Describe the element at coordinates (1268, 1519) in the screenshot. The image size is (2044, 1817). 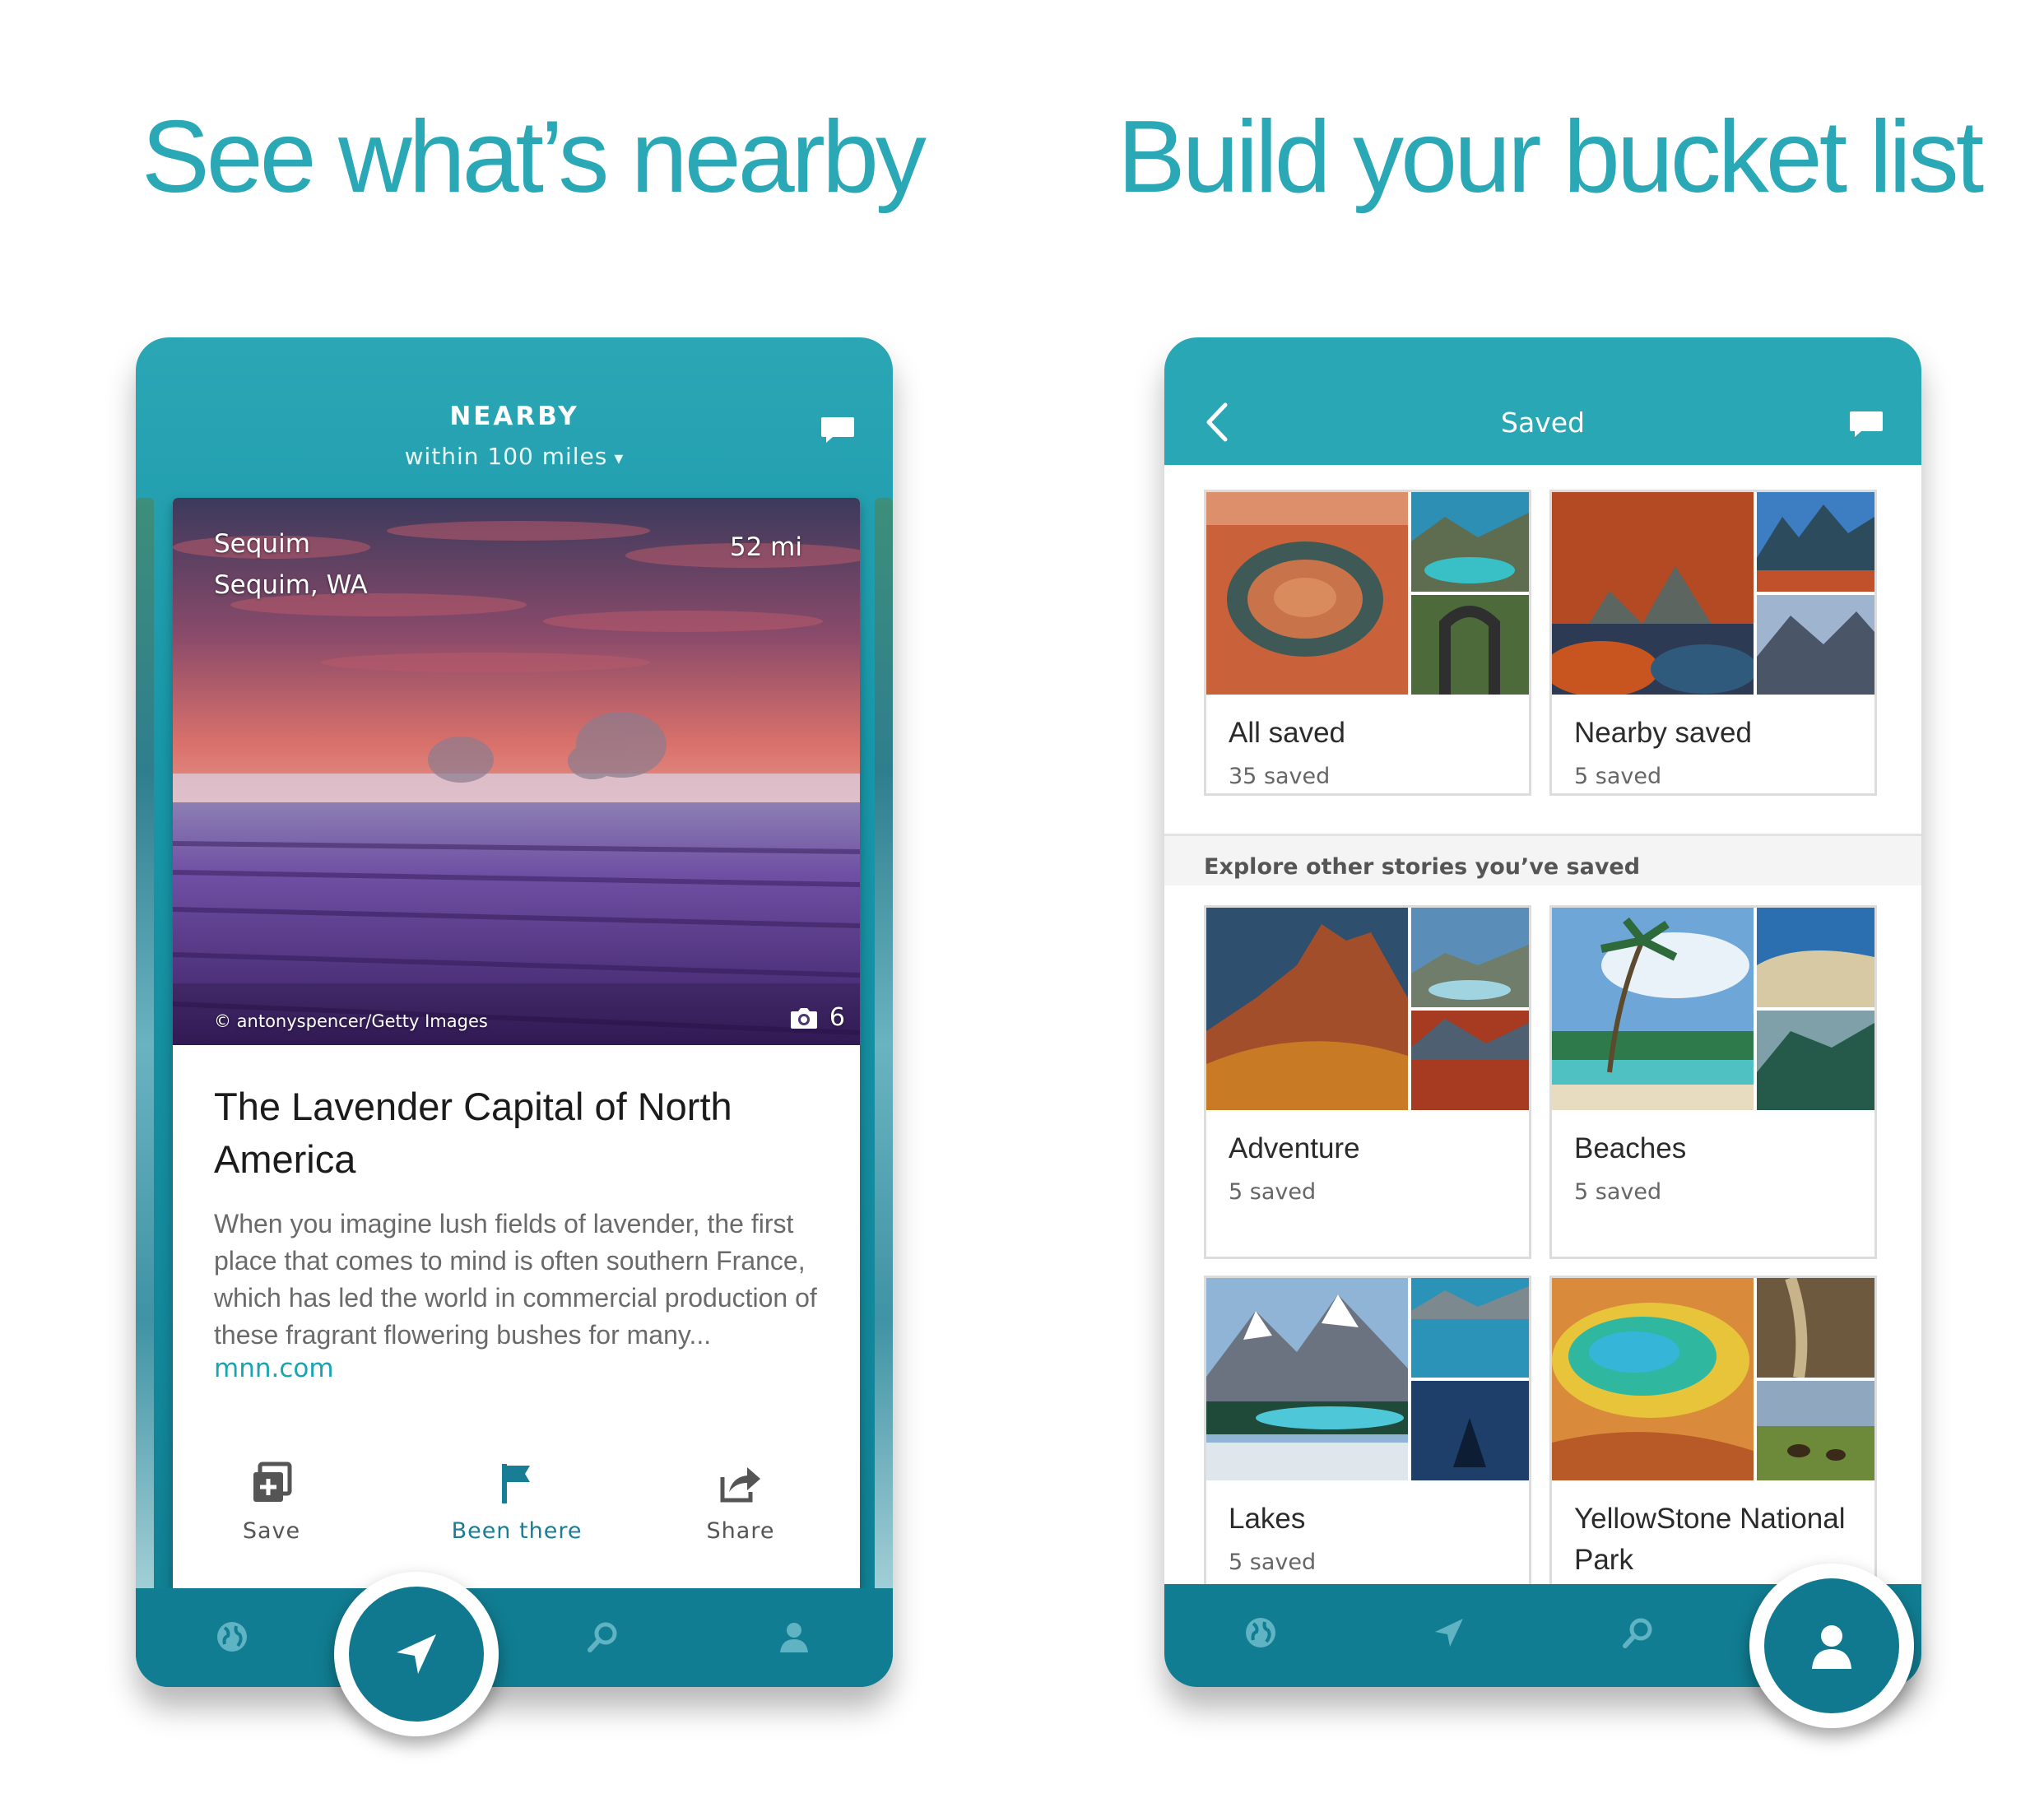
I see `collection-title: Lakes` at that location.